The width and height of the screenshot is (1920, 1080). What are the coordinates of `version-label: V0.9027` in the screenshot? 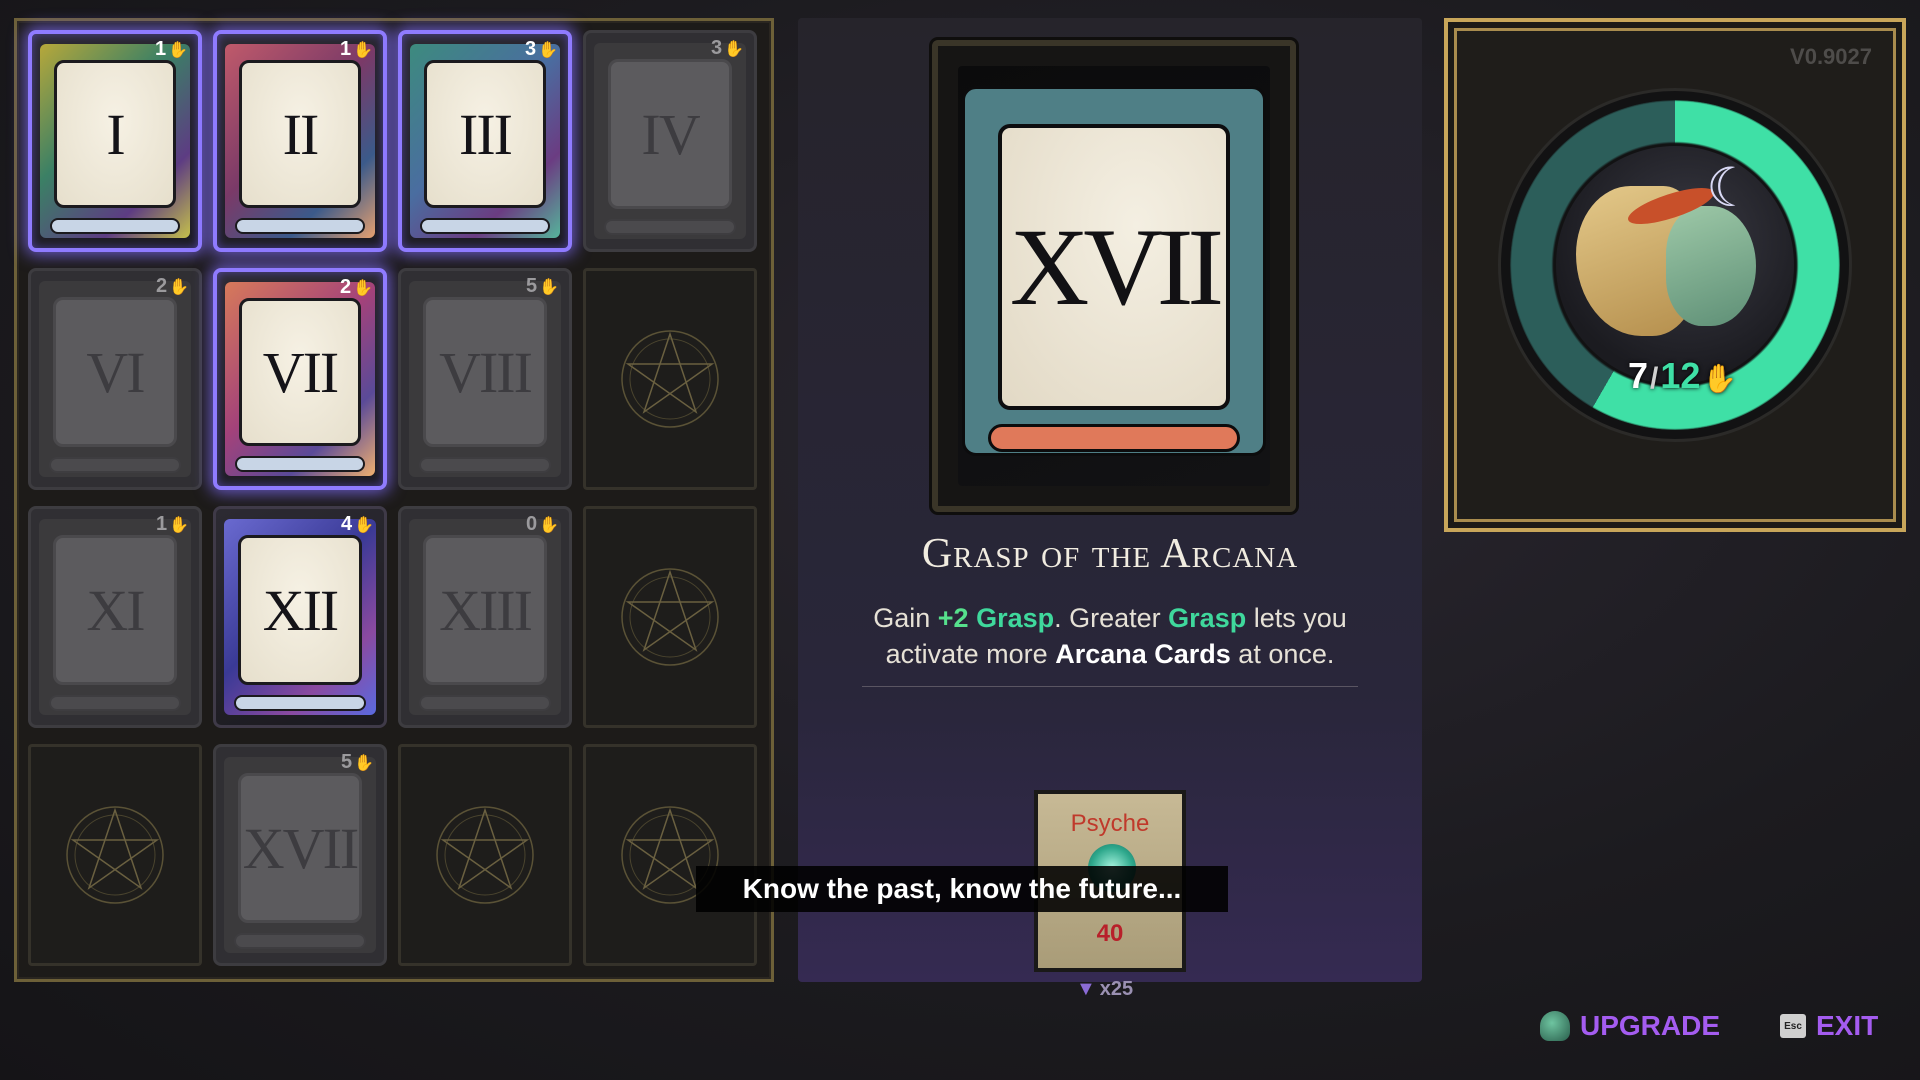 It's located at (1831, 56).